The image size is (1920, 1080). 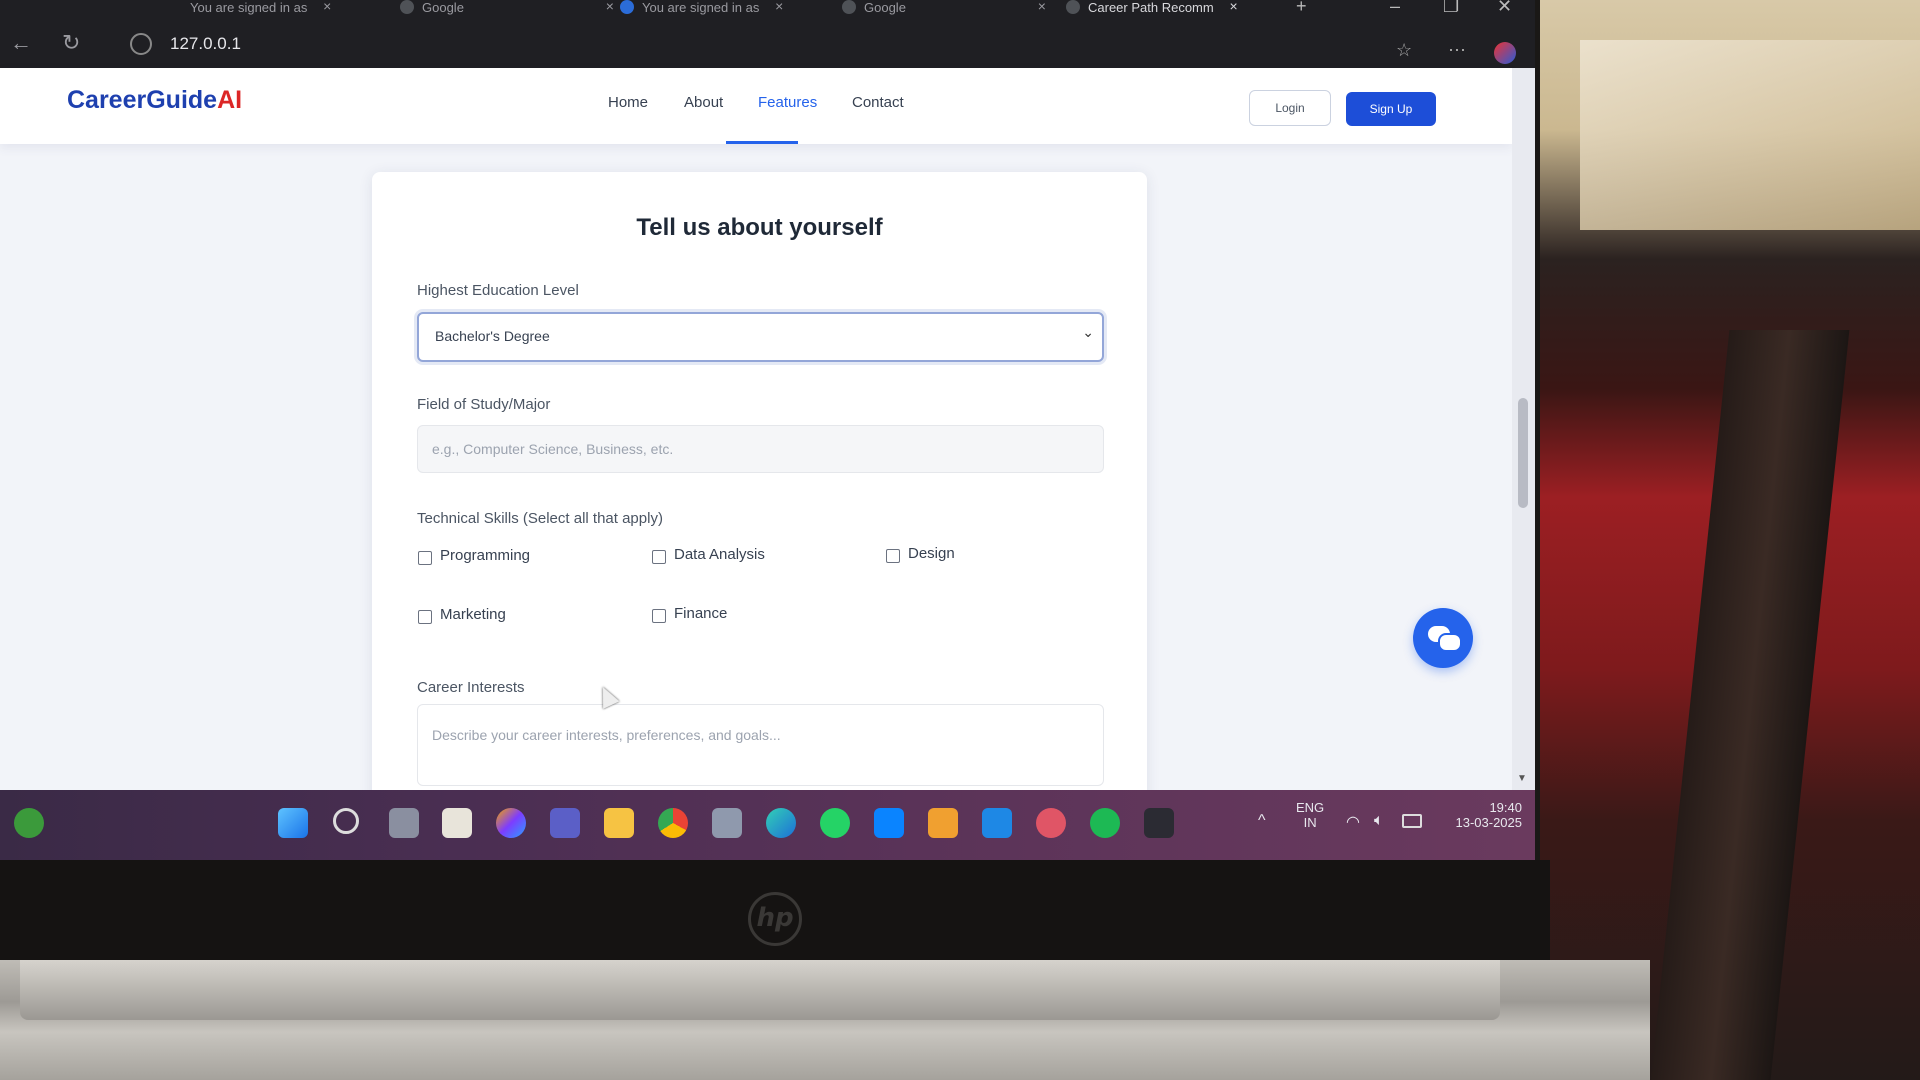 What do you see at coordinates (943, 823) in the screenshot?
I see `award-icon` at bounding box center [943, 823].